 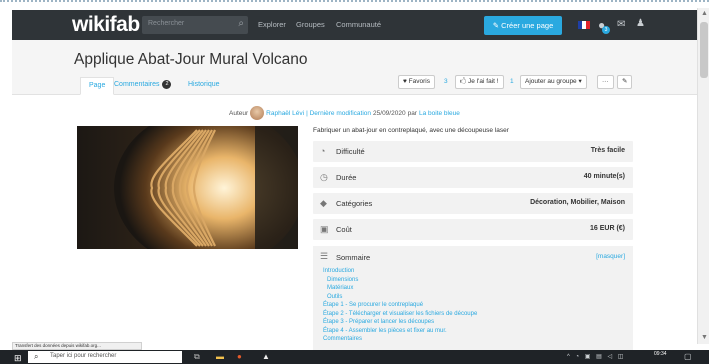 I want to click on taskbar-clock: 09:34, so click(x=660, y=354).